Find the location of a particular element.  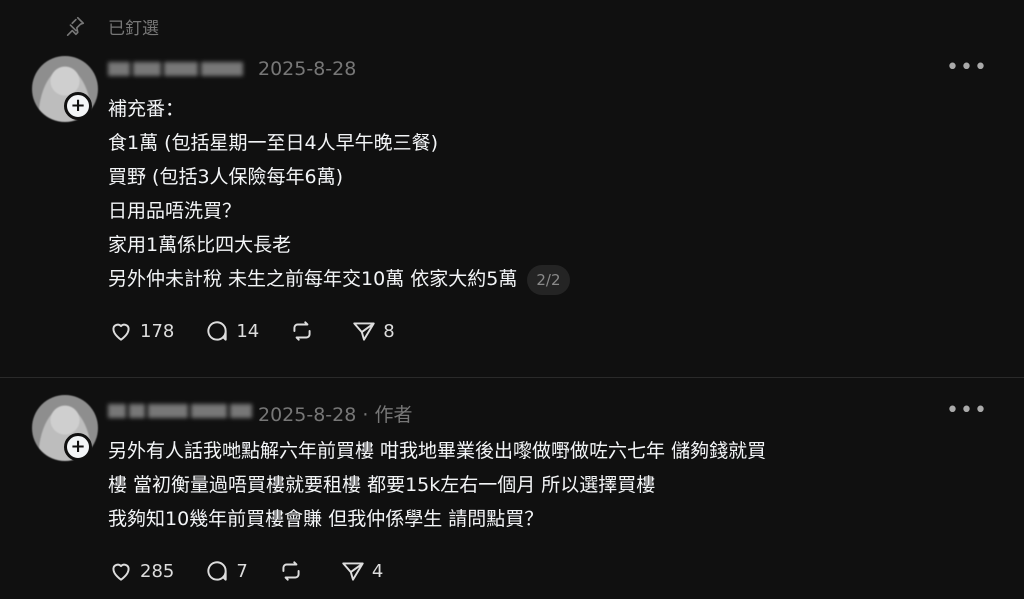

post-line: 食1萬 (包括星期一至日4人早午晚三餐) is located at coordinates (273, 143).